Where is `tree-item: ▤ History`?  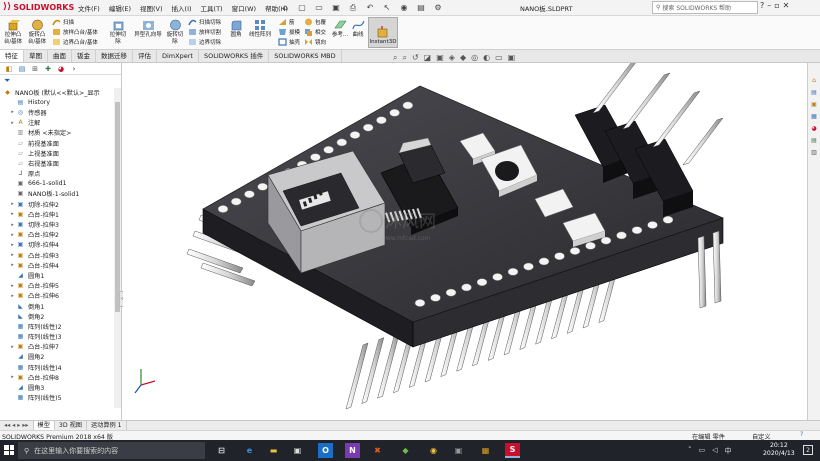
tree-item: ▤ History is located at coordinates (62, 102).